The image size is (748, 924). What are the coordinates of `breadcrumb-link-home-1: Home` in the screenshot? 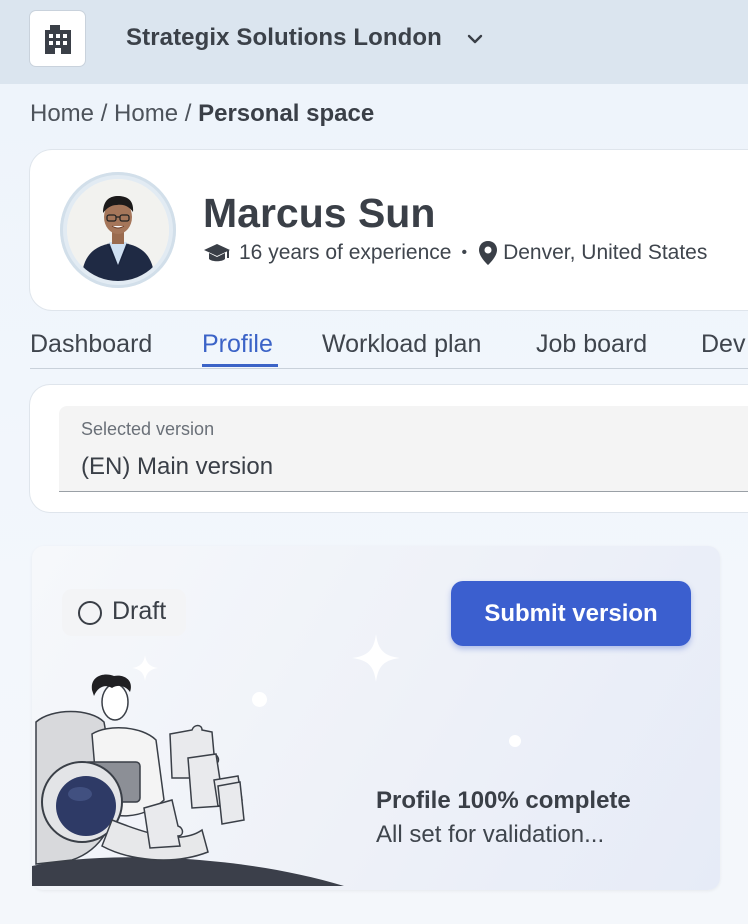 It's located at (62, 113).